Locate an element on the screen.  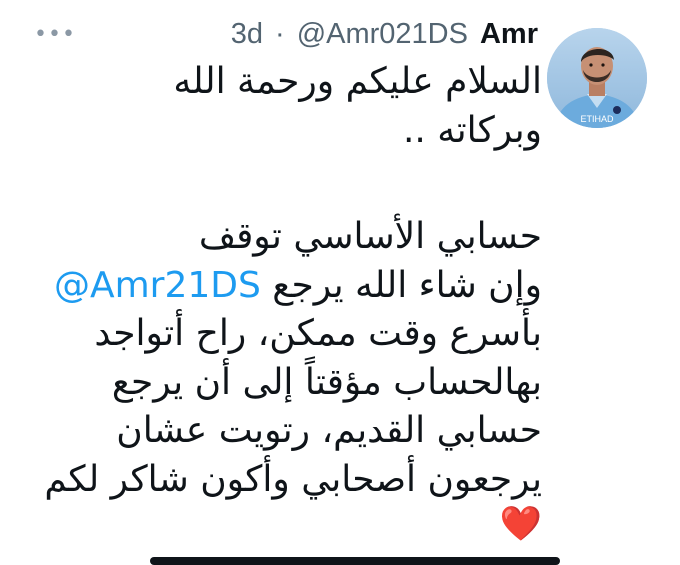
tweet-line: يرجعون أصحابي وأكون شاكر لكم is located at coordinates (293, 479).